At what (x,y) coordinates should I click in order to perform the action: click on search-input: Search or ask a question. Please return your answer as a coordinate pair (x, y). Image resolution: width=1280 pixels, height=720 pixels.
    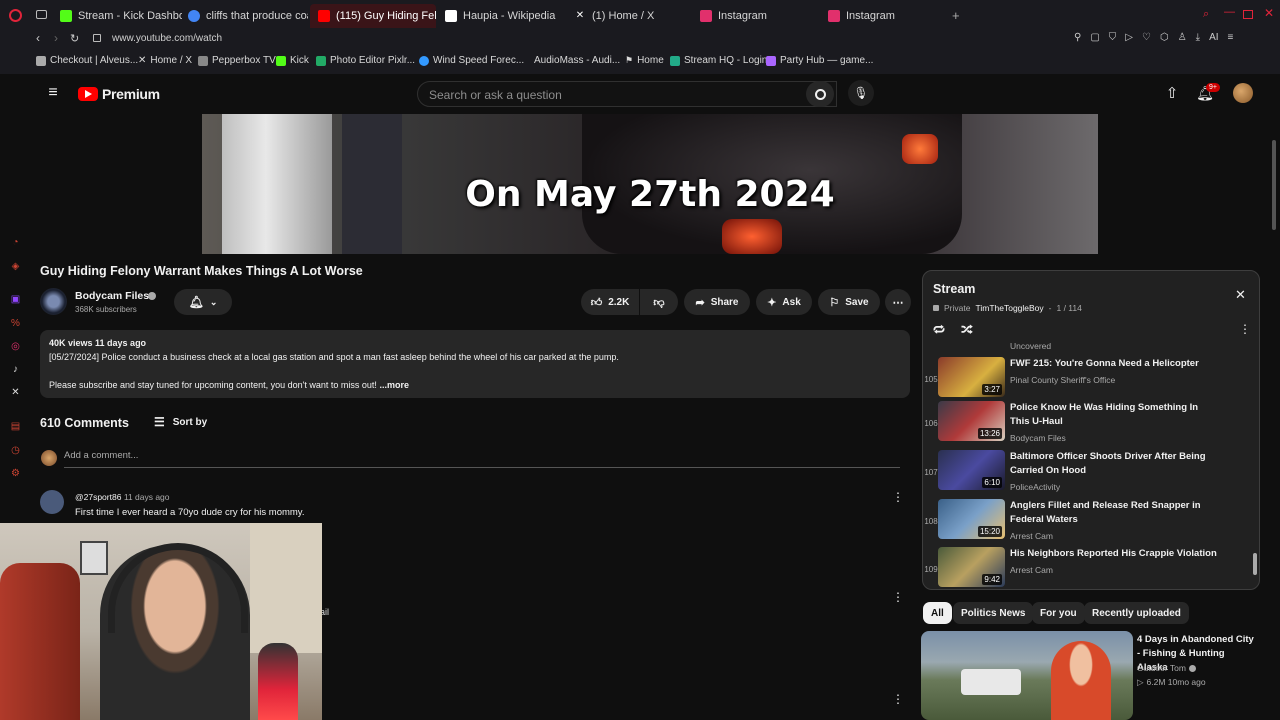
    Looking at the image, I should click on (627, 94).